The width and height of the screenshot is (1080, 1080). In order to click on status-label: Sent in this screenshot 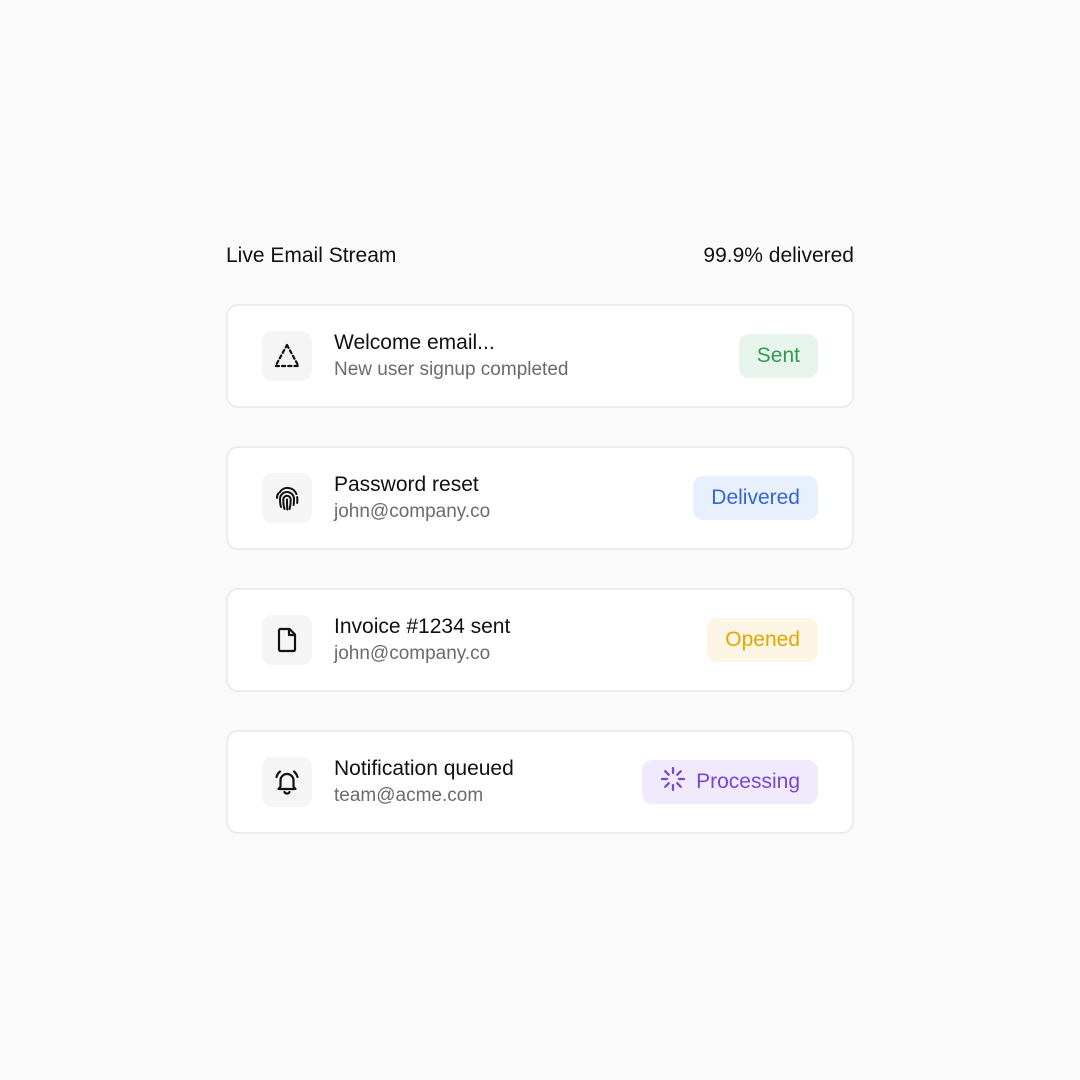, I will do `click(778, 355)`.